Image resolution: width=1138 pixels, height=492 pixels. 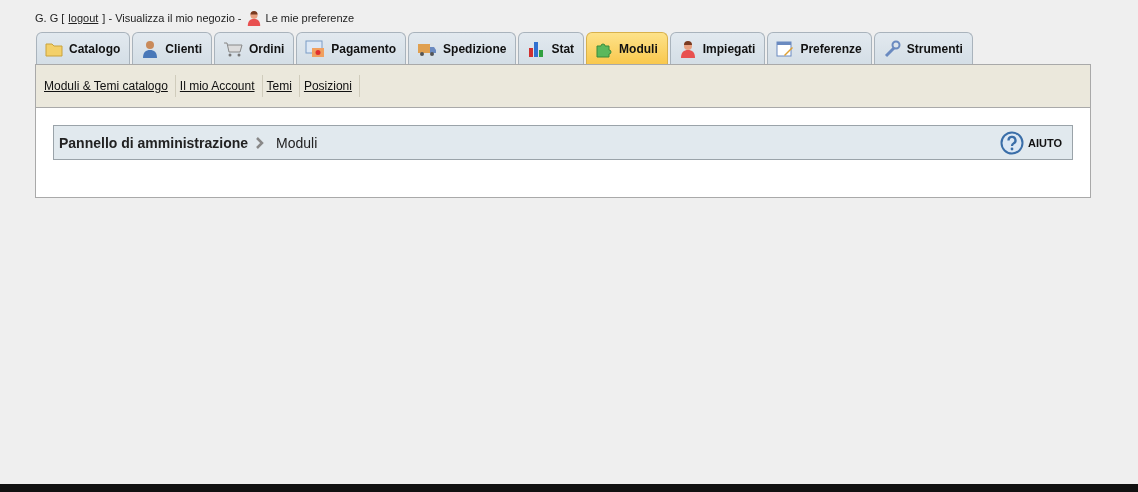 I want to click on nav-tab: Preferenze, so click(x=819, y=48).